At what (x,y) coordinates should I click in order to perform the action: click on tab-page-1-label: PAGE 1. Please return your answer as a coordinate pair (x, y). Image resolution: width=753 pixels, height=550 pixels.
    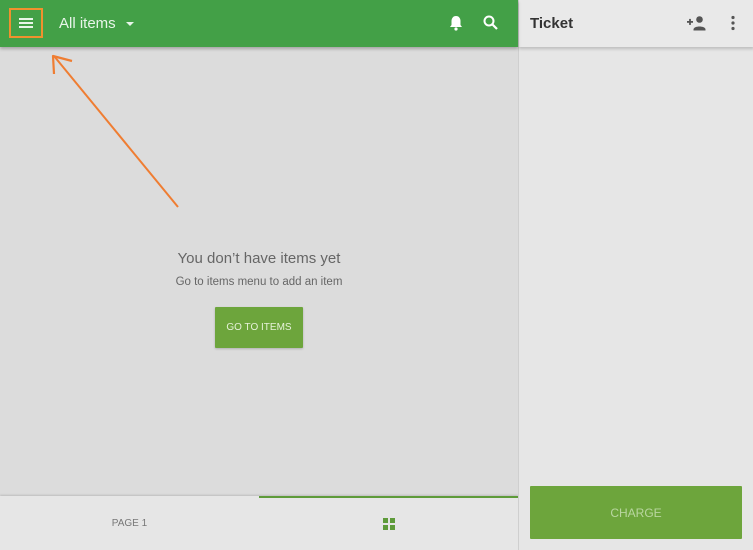
    Looking at the image, I should click on (129, 523).